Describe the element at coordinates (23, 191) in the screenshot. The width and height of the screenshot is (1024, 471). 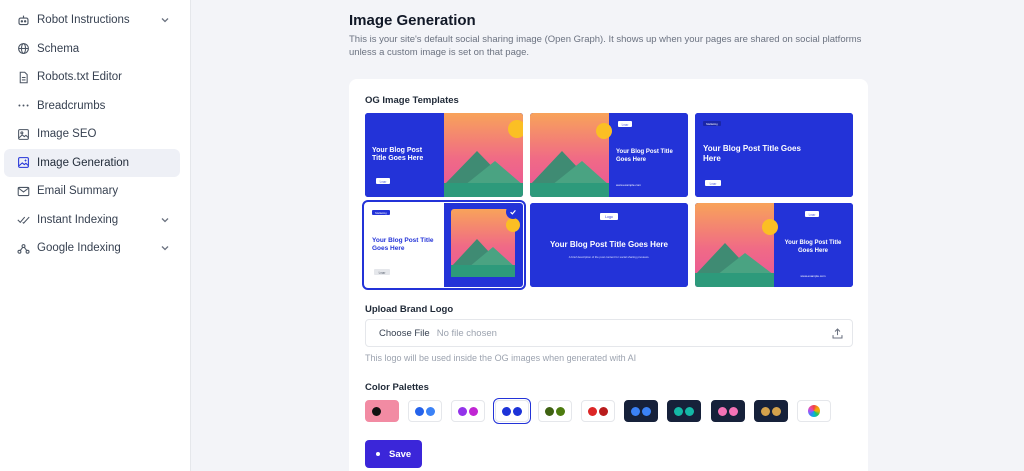
I see `mail-icon` at that location.